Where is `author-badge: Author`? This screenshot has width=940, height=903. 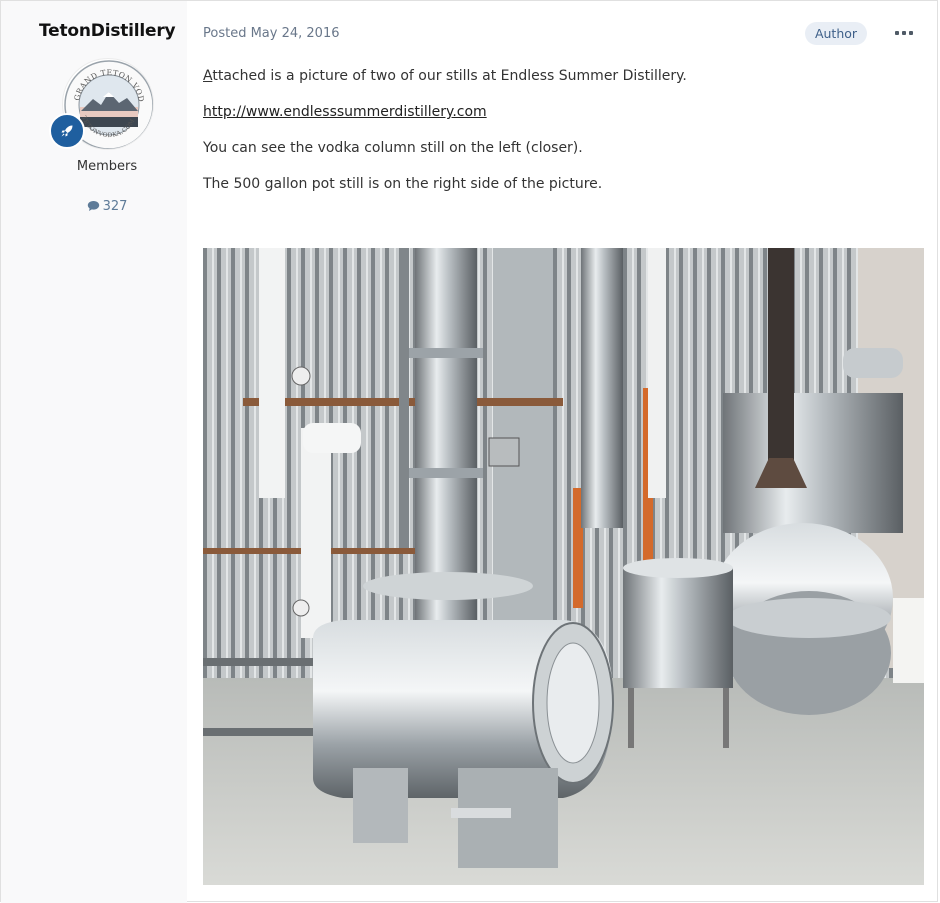 author-badge: Author is located at coordinates (836, 33).